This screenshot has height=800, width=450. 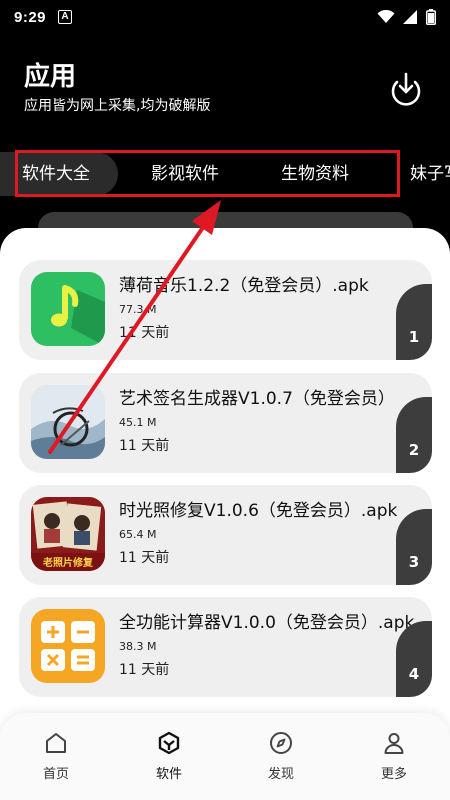 What do you see at coordinates (267, 623) in the screenshot?
I see `app-name: 全功能计算器V1.0.0（免登会员）.apk` at bounding box center [267, 623].